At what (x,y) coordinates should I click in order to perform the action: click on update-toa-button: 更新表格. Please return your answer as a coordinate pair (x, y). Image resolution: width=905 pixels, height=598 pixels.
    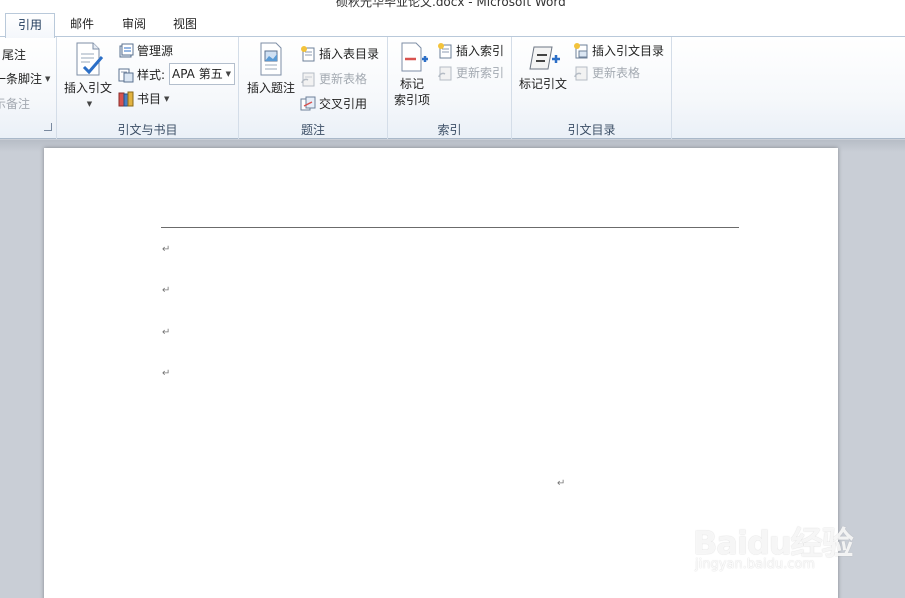
    Looking at the image, I should click on (606, 72).